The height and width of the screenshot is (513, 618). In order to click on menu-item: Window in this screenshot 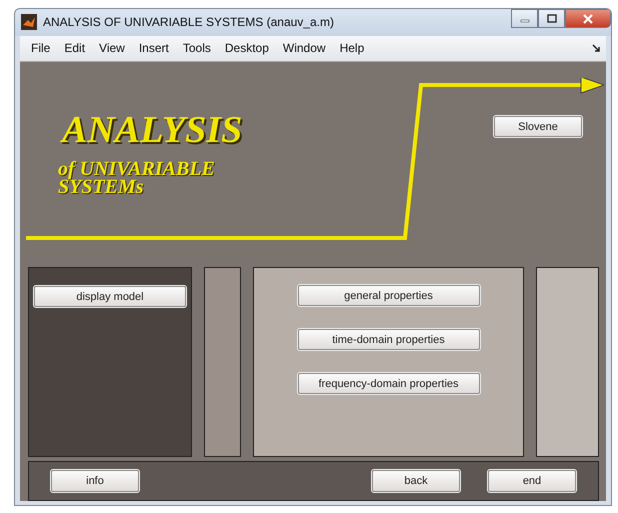, I will do `click(304, 48)`.